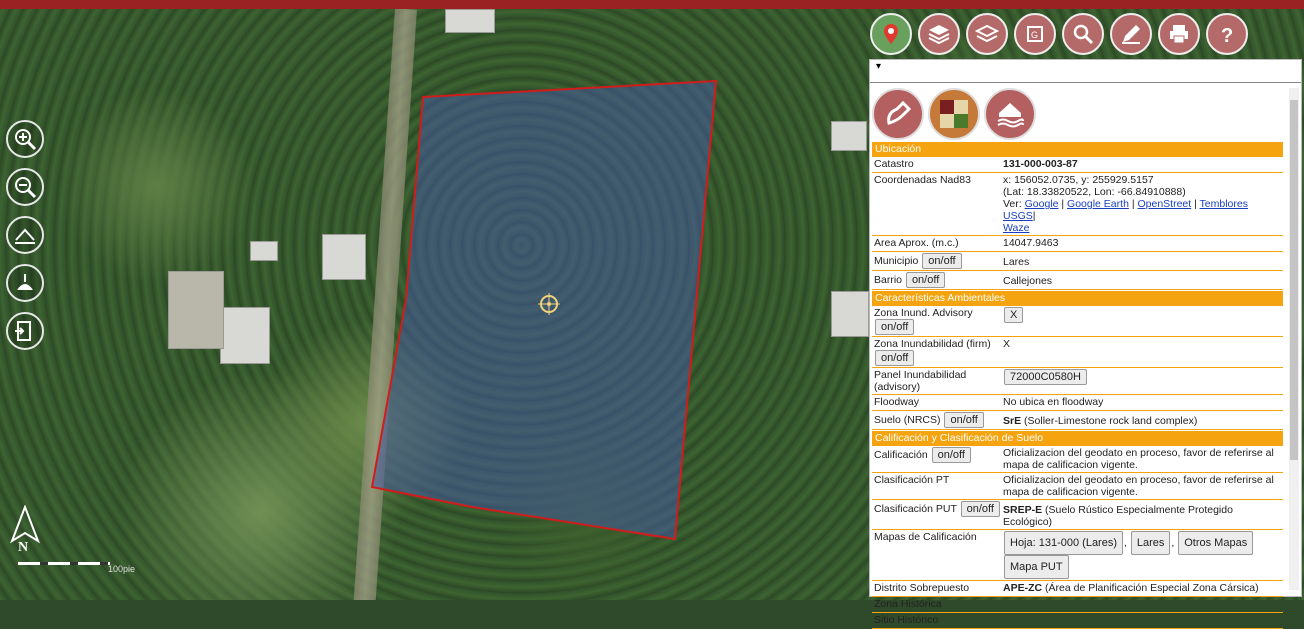  Describe the element at coordinates (1077, 321) in the screenshot. I see `zona-inund-advisory-row: Zona Inund. Advisory on/off X` at that location.